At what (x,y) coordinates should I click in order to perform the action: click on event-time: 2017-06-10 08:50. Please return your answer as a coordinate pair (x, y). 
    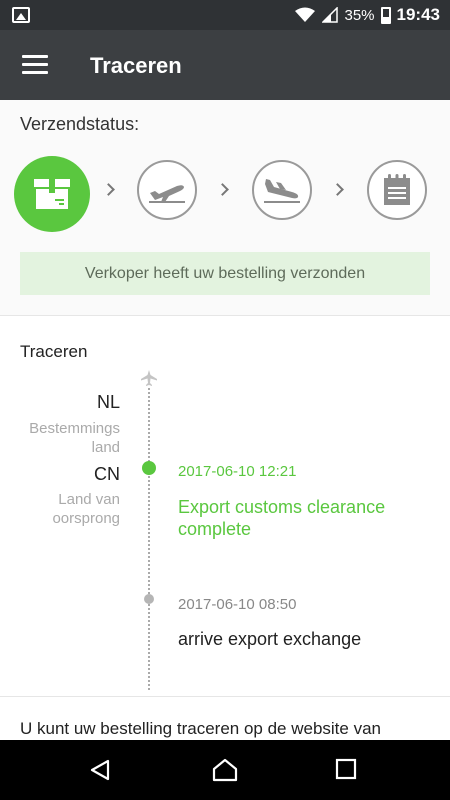
    Looking at the image, I should click on (237, 604).